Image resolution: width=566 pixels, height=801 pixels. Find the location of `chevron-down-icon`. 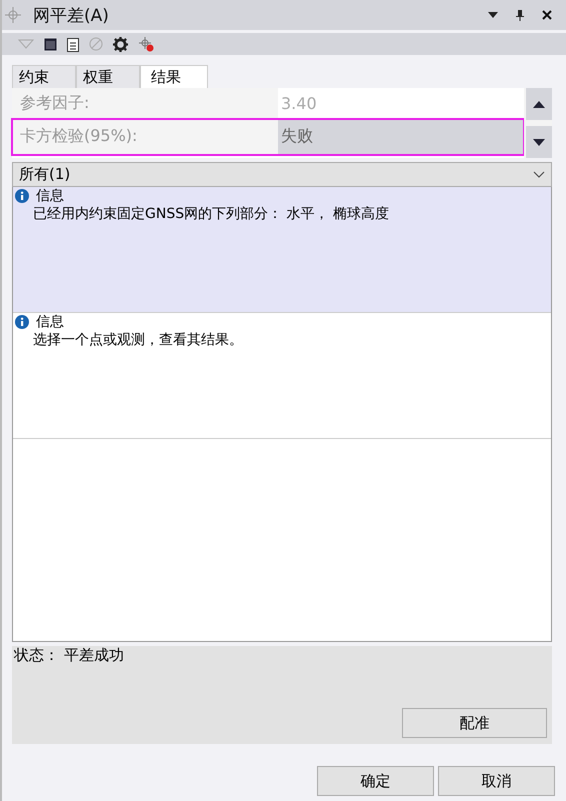

chevron-down-icon is located at coordinates (539, 174).